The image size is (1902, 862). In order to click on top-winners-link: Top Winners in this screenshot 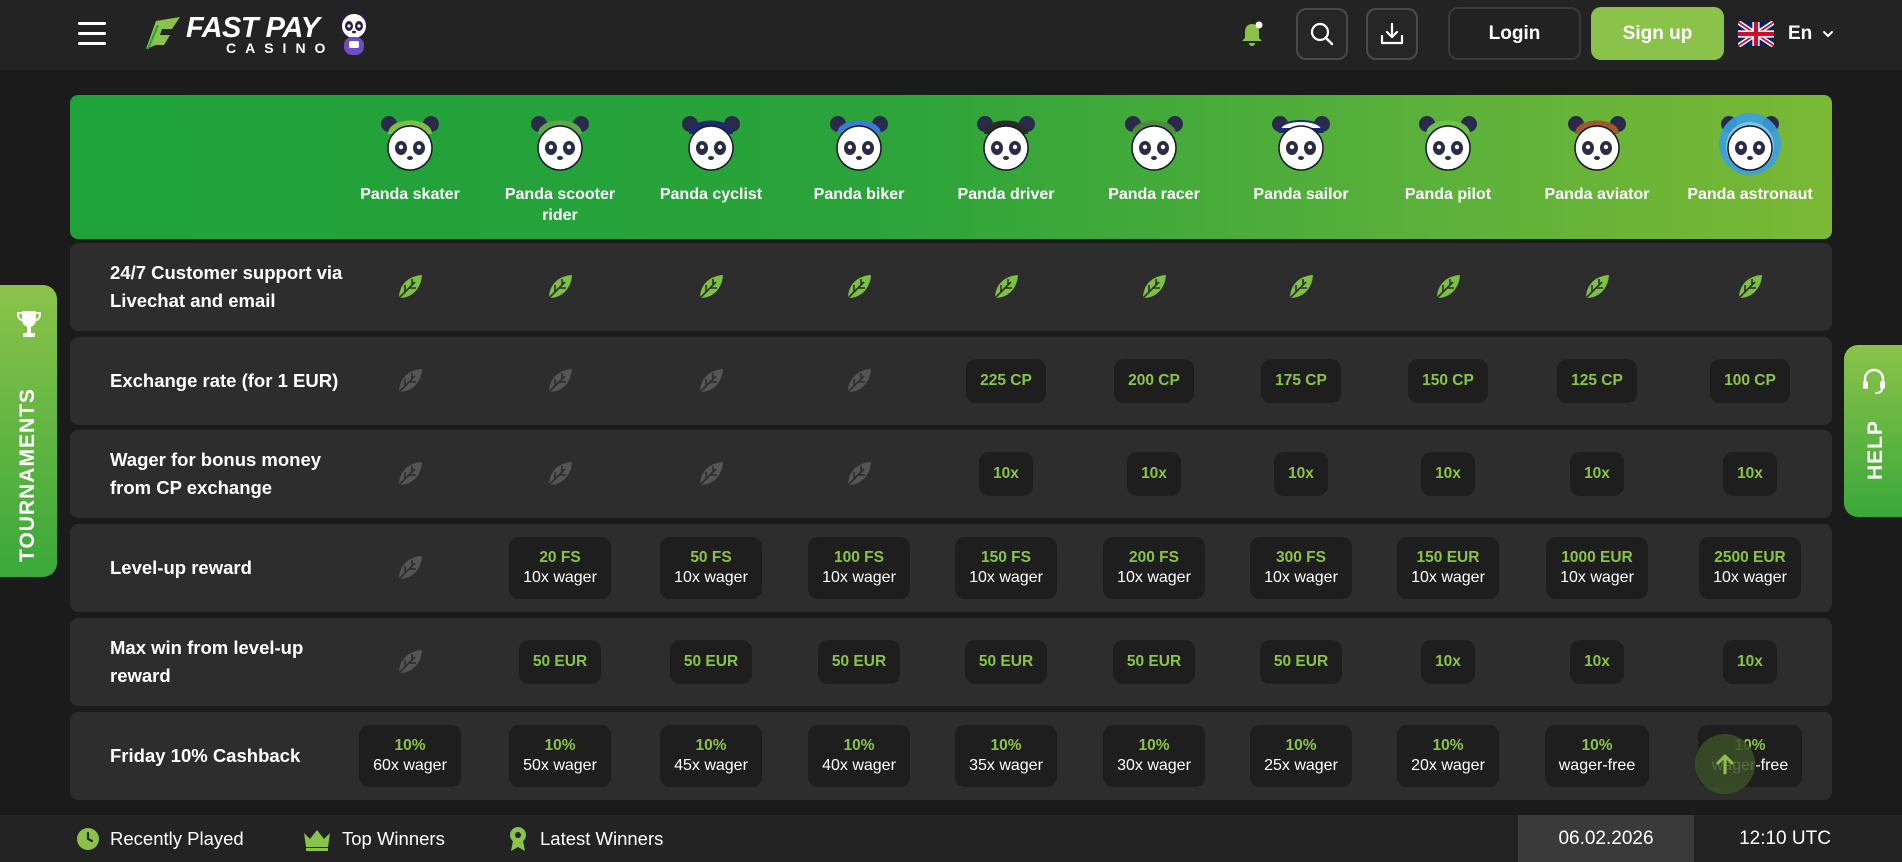, I will do `click(373, 838)`.